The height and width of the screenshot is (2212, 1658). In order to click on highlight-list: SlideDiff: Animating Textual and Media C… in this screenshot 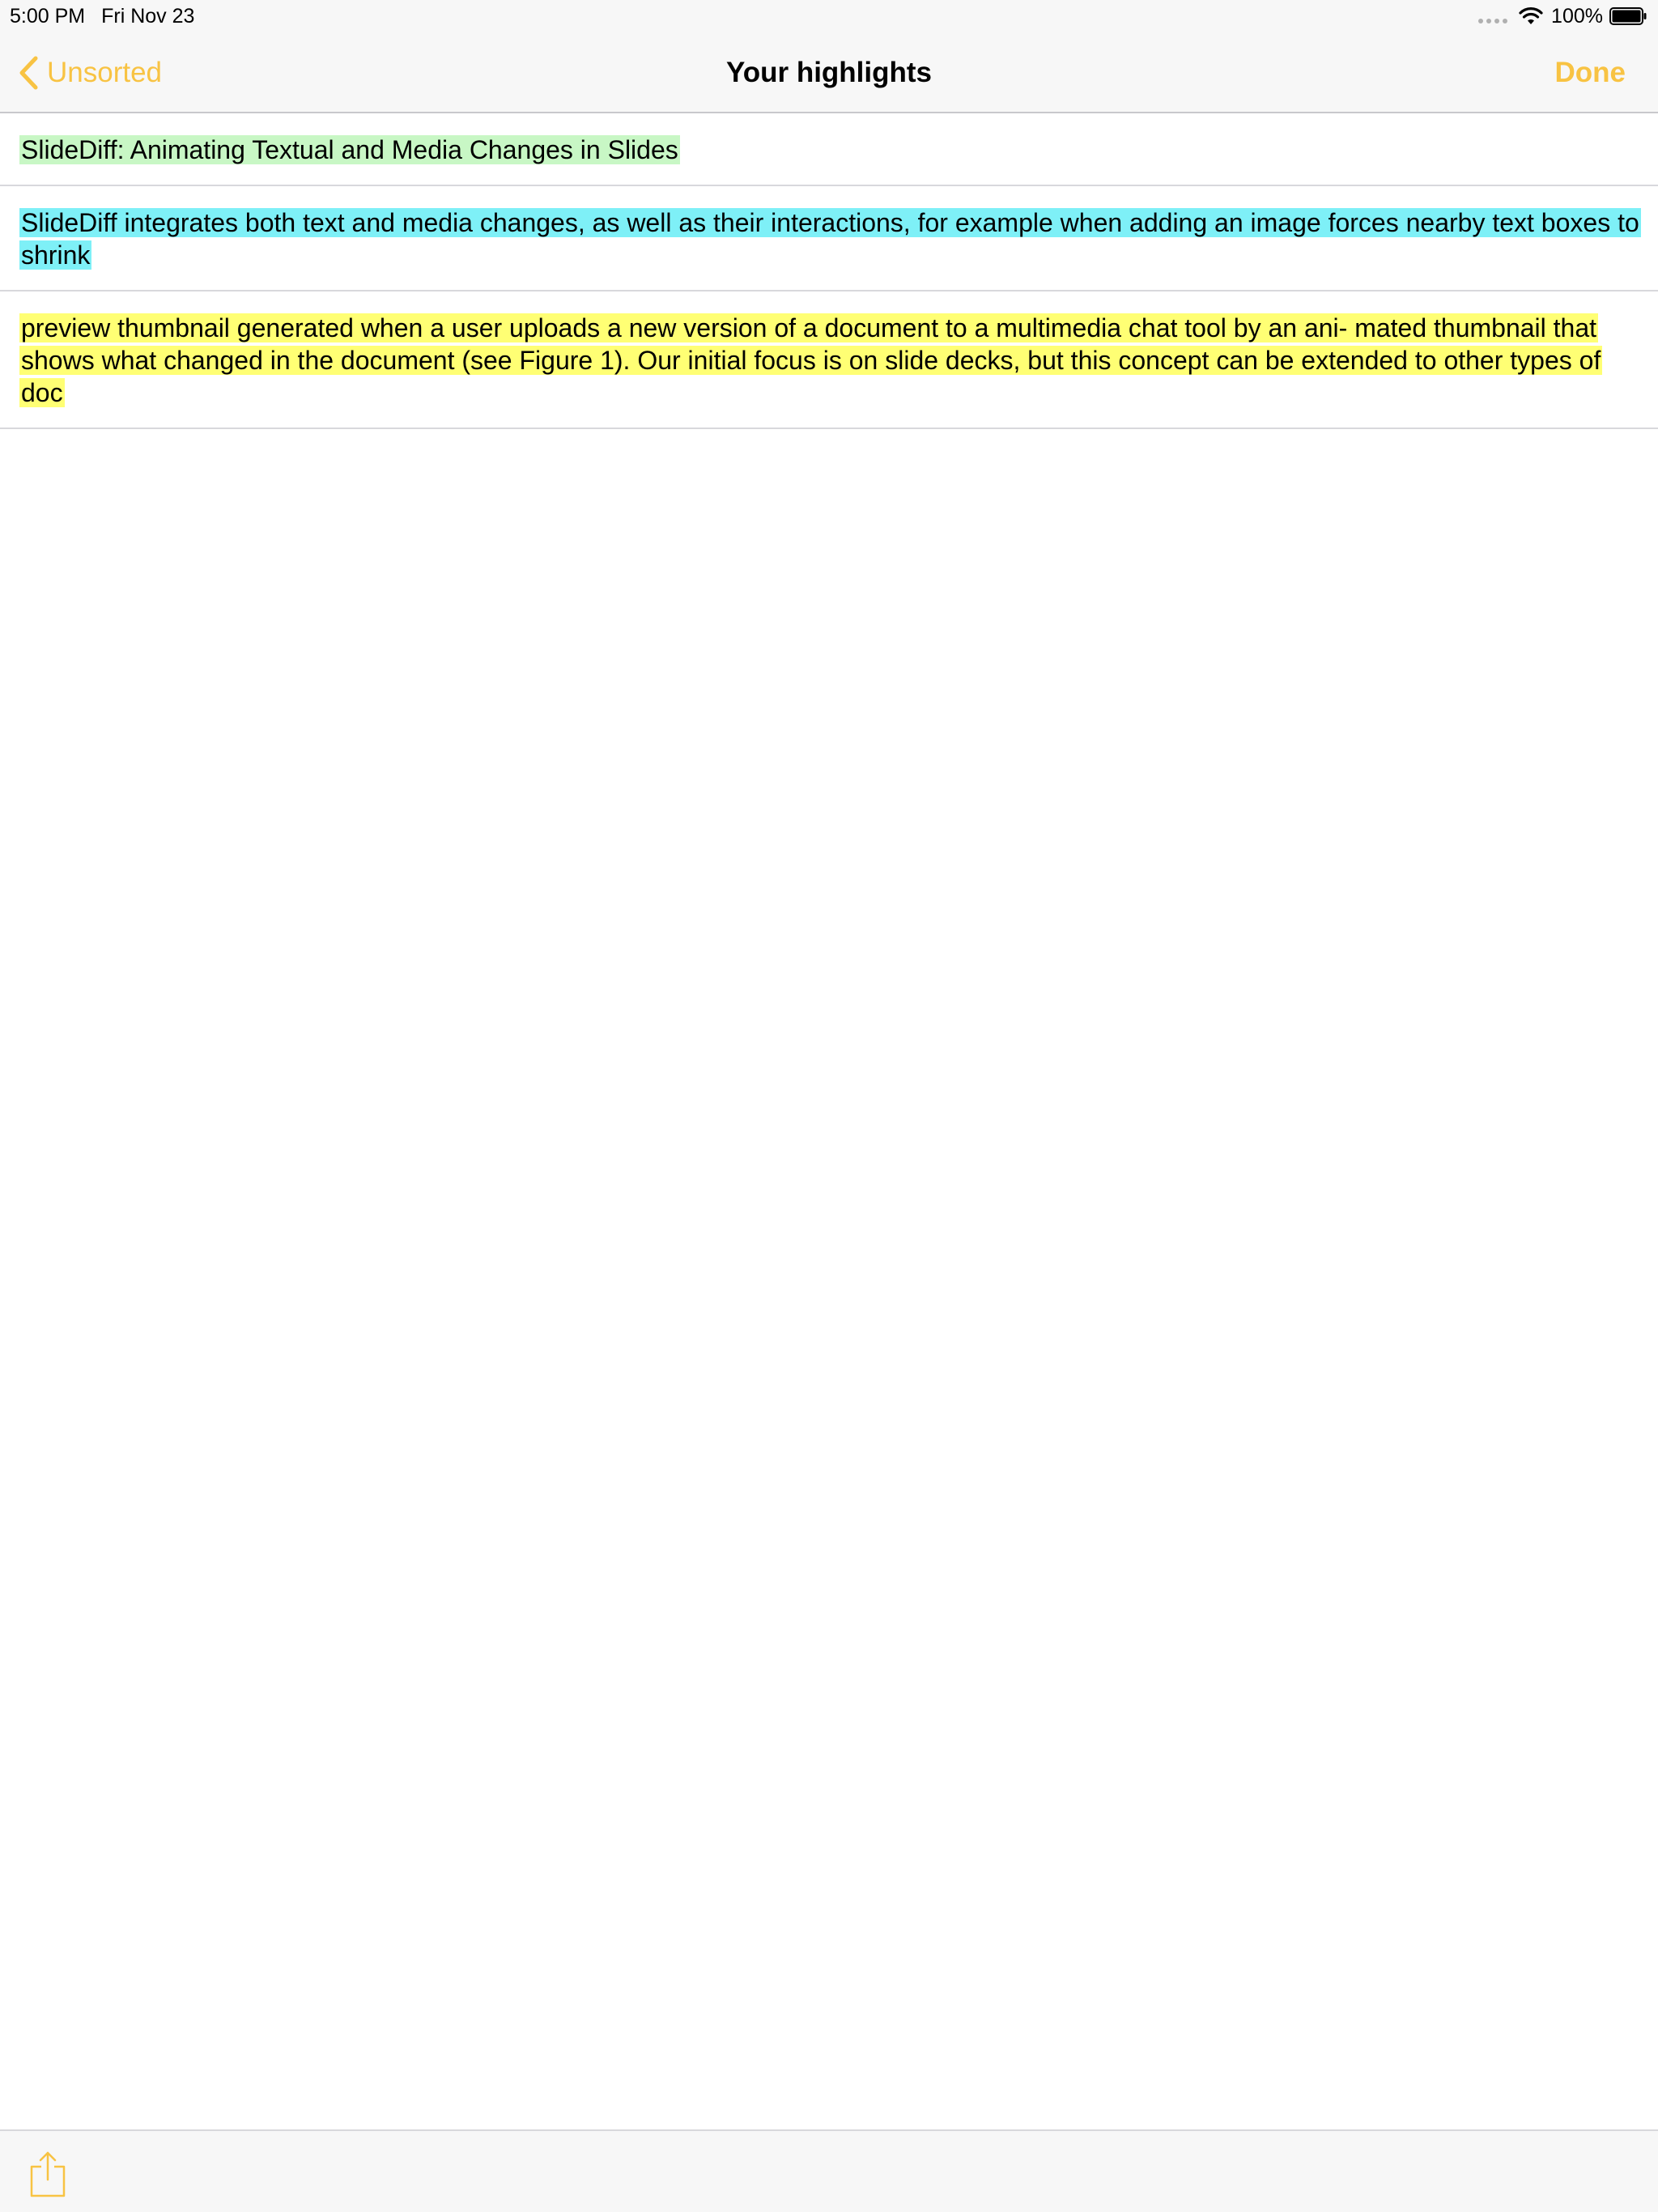, I will do `click(829, 271)`.